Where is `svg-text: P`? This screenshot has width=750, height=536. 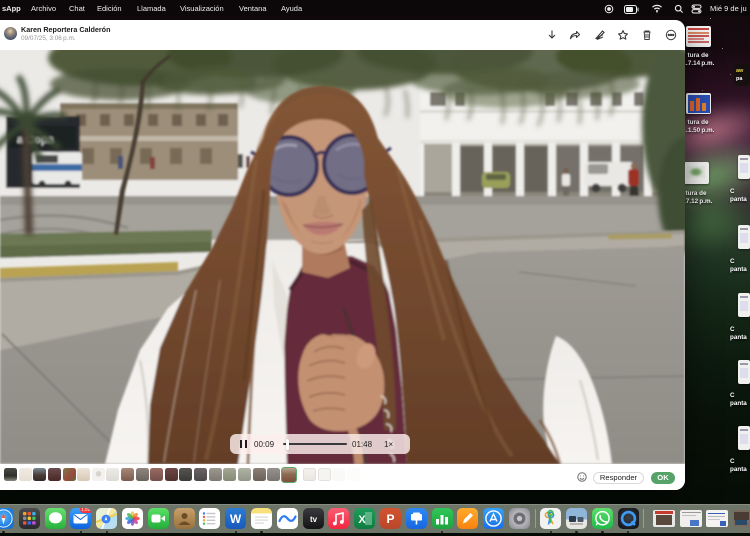 svg-text: P is located at coordinates (390, 519).